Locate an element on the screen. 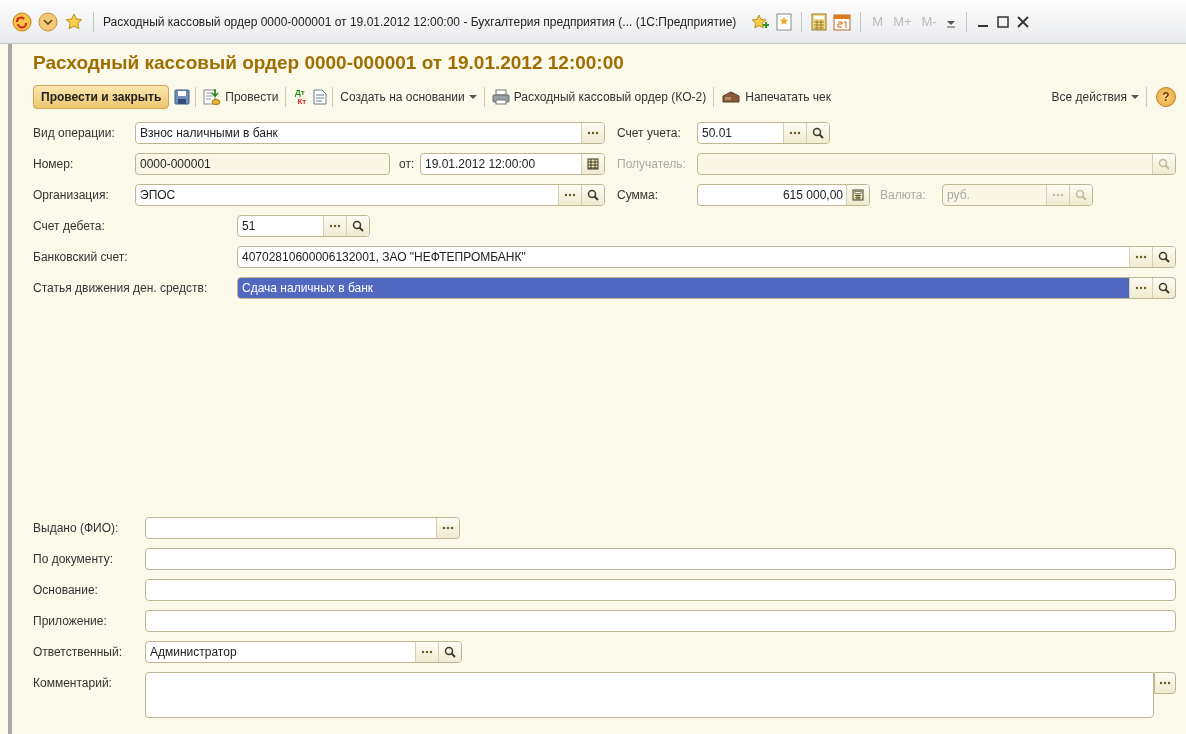 Image resolution: width=1186 pixels, height=734 pixels. field-label: Организация: is located at coordinates (71, 195).